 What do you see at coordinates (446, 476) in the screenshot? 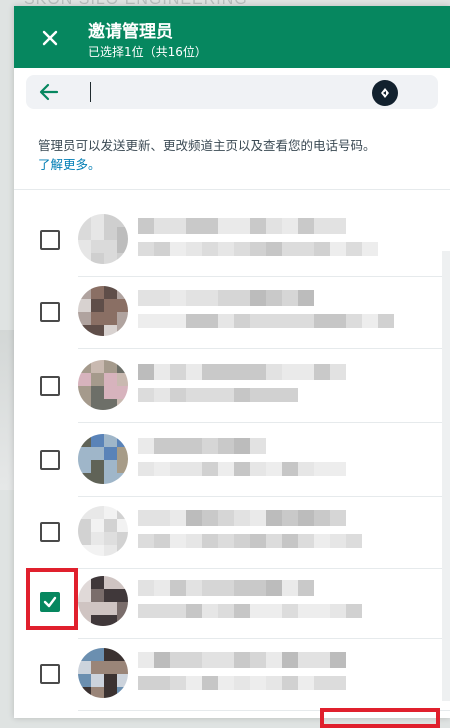
I see `scrollbar` at bounding box center [446, 476].